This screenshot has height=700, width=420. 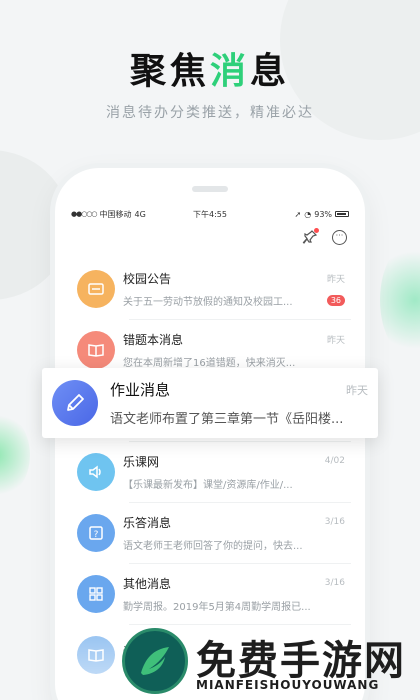 What do you see at coordinates (96, 288) in the screenshot?
I see `announcement-icon` at bounding box center [96, 288].